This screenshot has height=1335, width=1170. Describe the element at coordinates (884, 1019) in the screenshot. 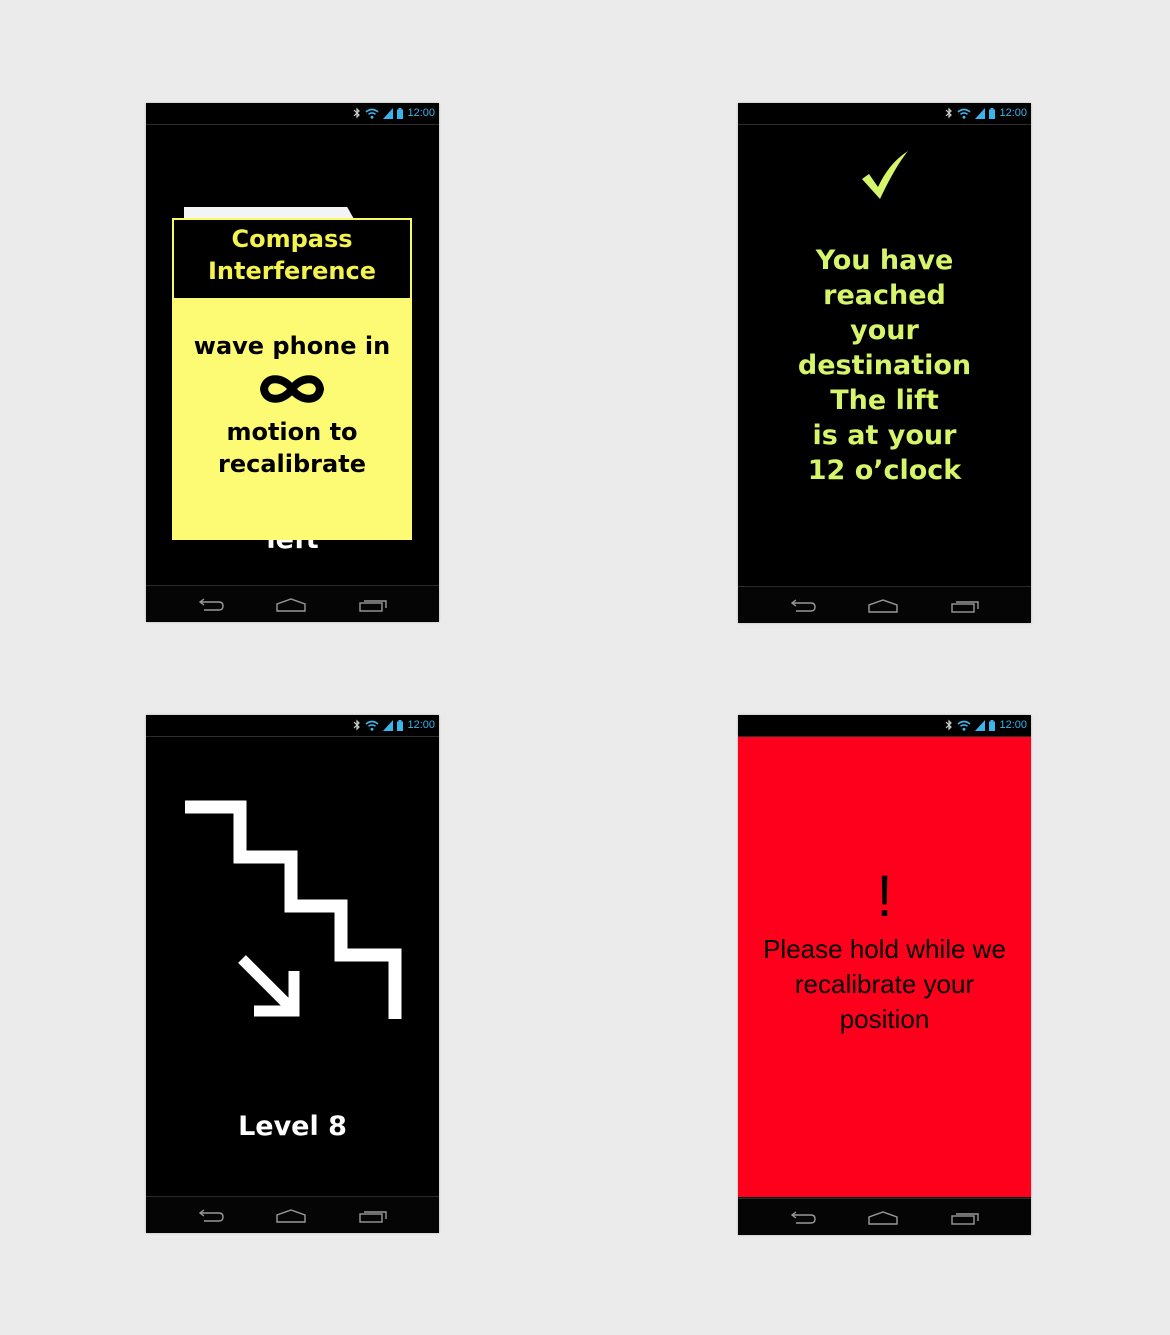

I see `recalibrate-line-3: position` at that location.